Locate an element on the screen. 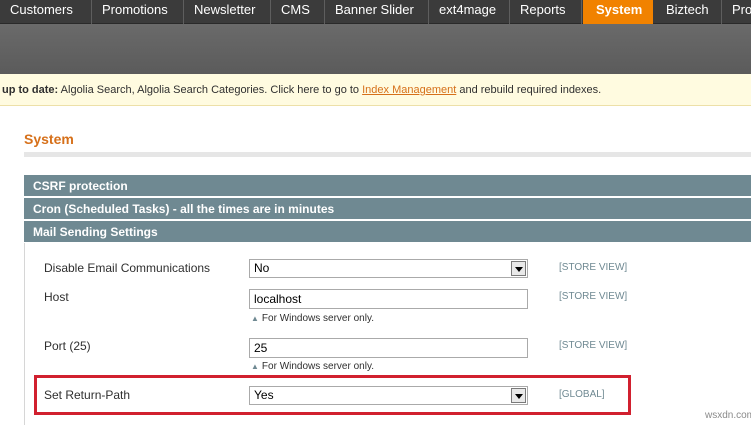 This screenshot has width=751, height=429. section-csrf-protection: CSRF protection is located at coordinates (387, 186).